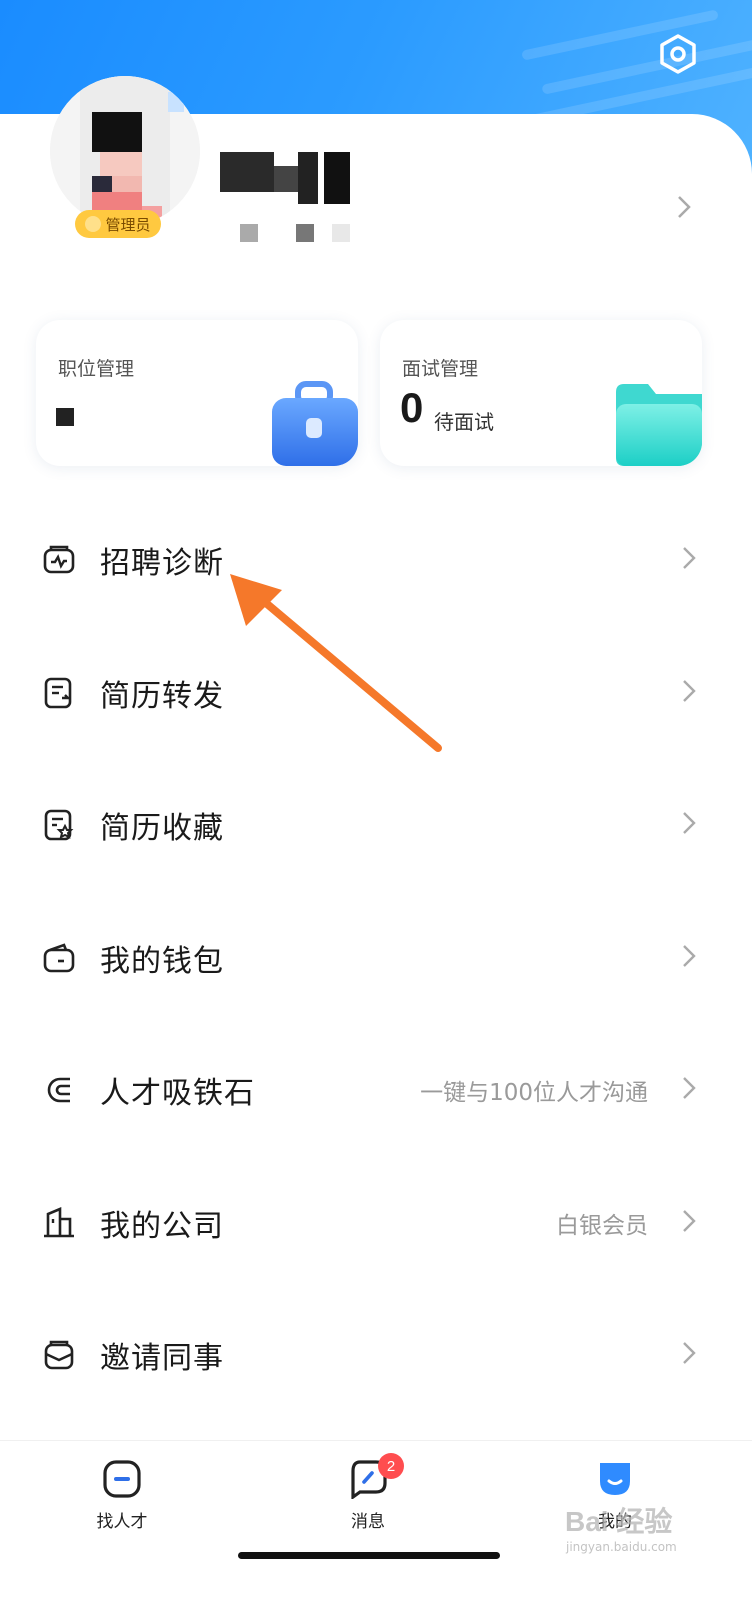 This screenshot has height=1599, width=752. Describe the element at coordinates (59, 693) in the screenshot. I see `resume-forward-icon` at that location.